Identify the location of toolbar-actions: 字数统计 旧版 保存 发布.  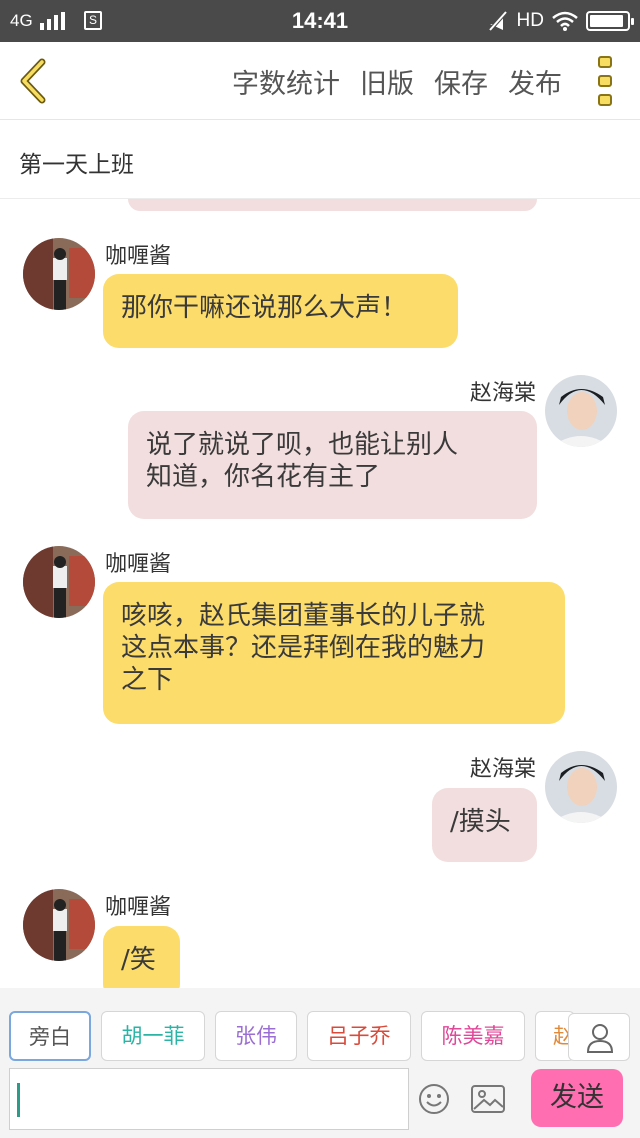
(397, 81).